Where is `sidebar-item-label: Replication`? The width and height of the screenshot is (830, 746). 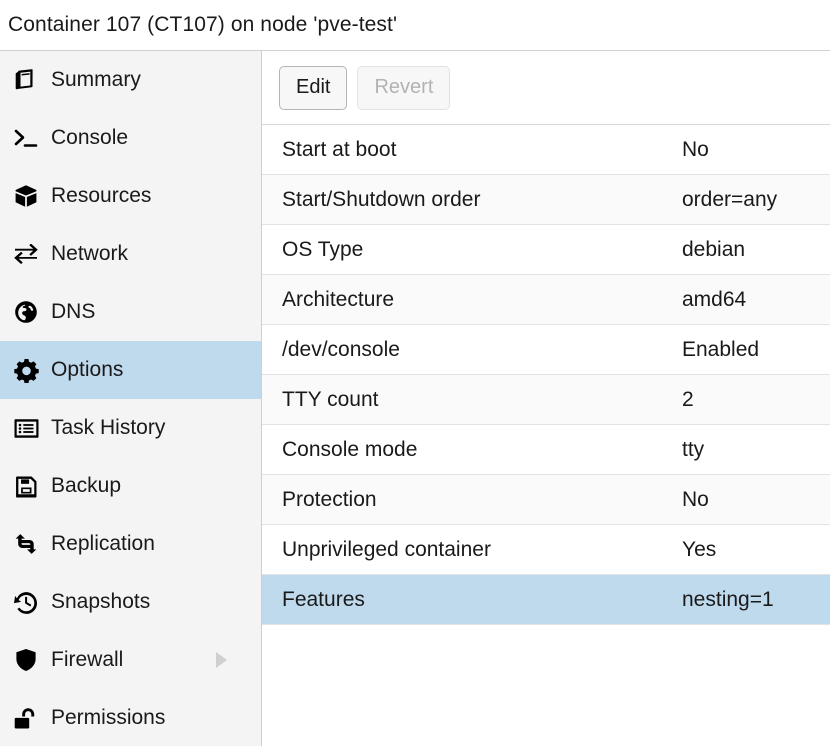 sidebar-item-label: Replication is located at coordinates (103, 543).